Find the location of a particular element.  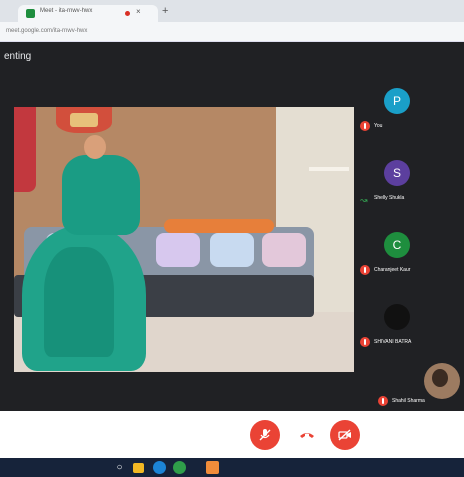

participant-tile-you: P You is located at coordinates (409, 109).